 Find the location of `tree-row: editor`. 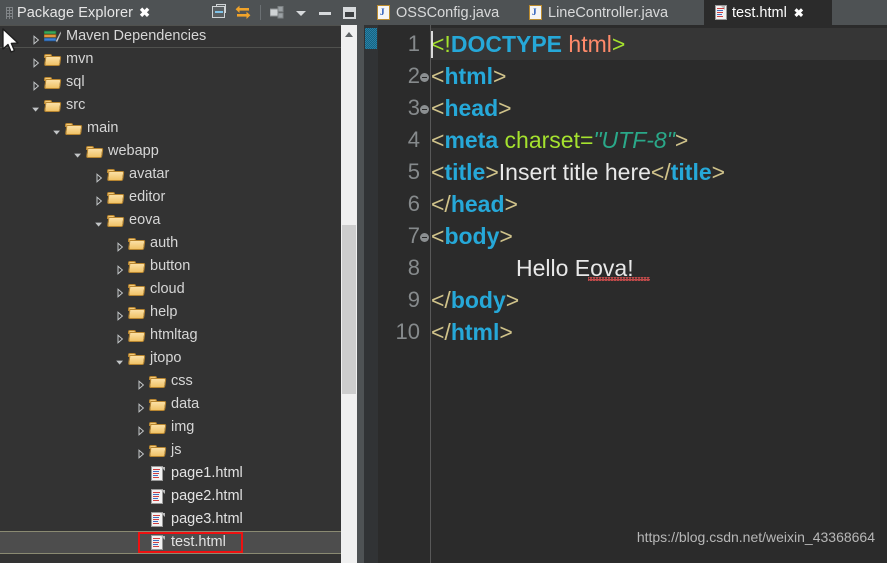

tree-row: editor is located at coordinates (170, 197).